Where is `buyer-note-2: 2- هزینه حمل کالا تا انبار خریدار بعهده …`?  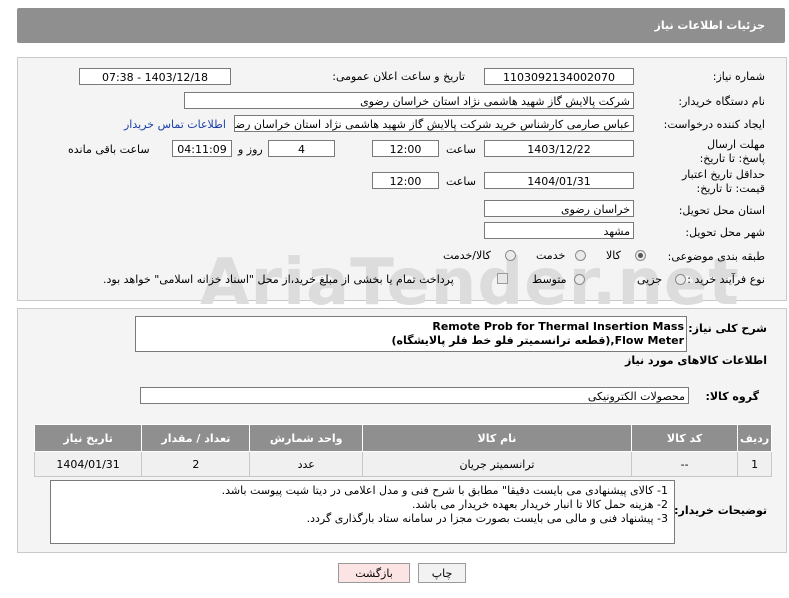
buyer-note-2: 2- هزینه حمل کالا تا انبار خریدار بعهده … is located at coordinates (539, 504).